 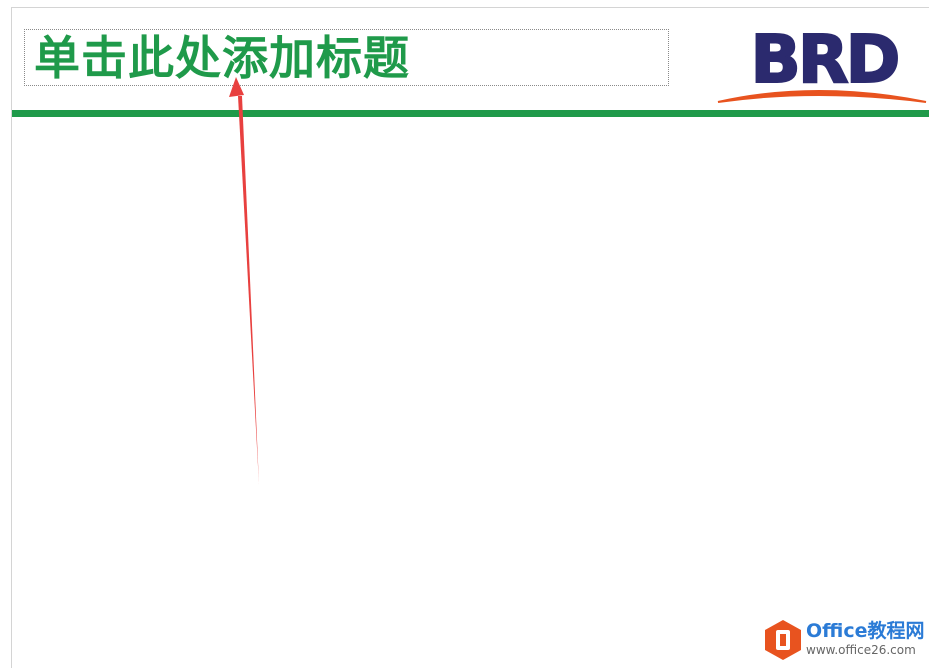 I want to click on office-logo-icon, so click(x=783, y=640).